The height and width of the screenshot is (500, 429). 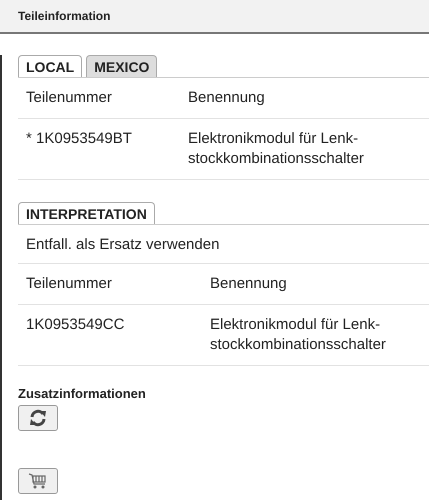 What do you see at coordinates (50, 66) in the screenshot?
I see `tab: LOCAL` at bounding box center [50, 66].